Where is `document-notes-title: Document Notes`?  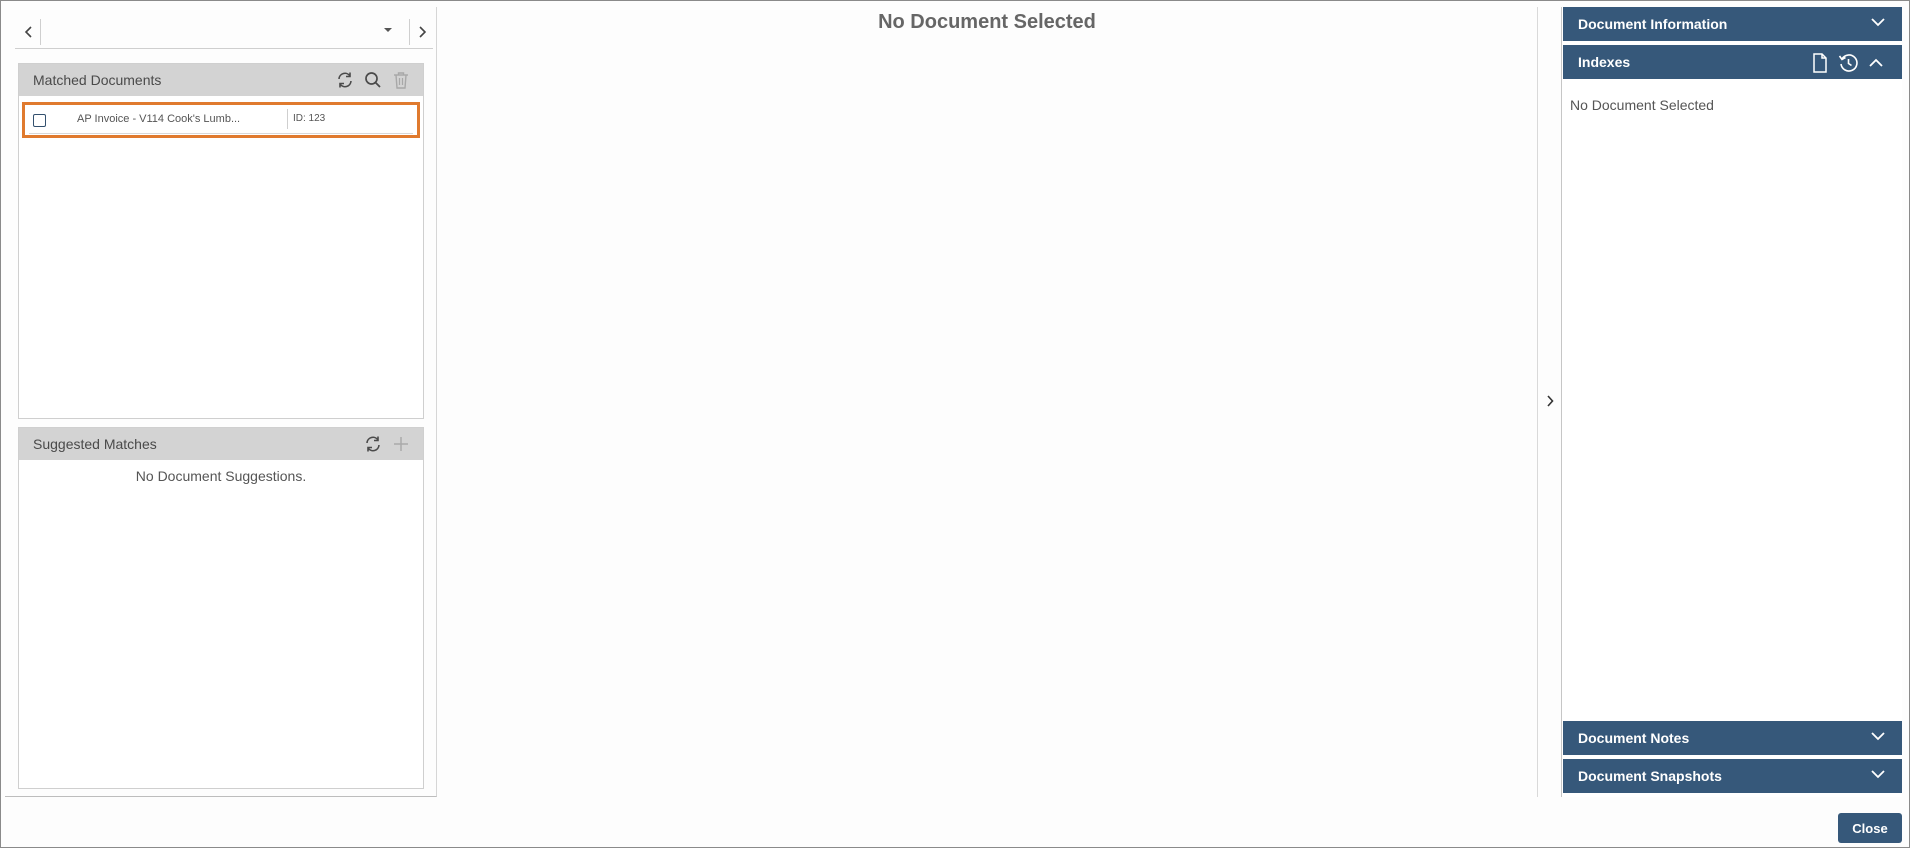 document-notes-title: Document Notes is located at coordinates (1634, 738).